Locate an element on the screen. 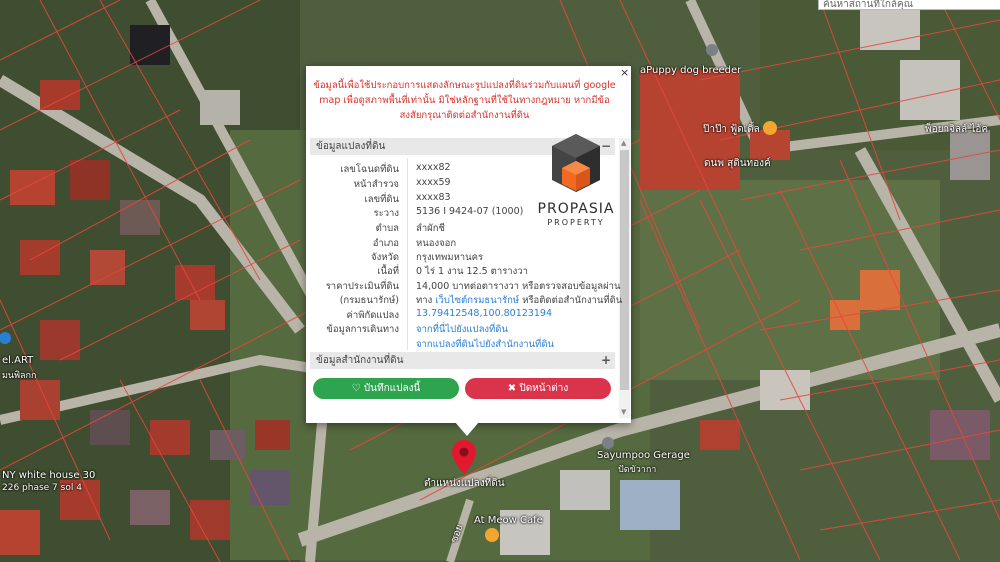  close-window-button: ✖ ปิดหน้าต่าง is located at coordinates (538, 388).